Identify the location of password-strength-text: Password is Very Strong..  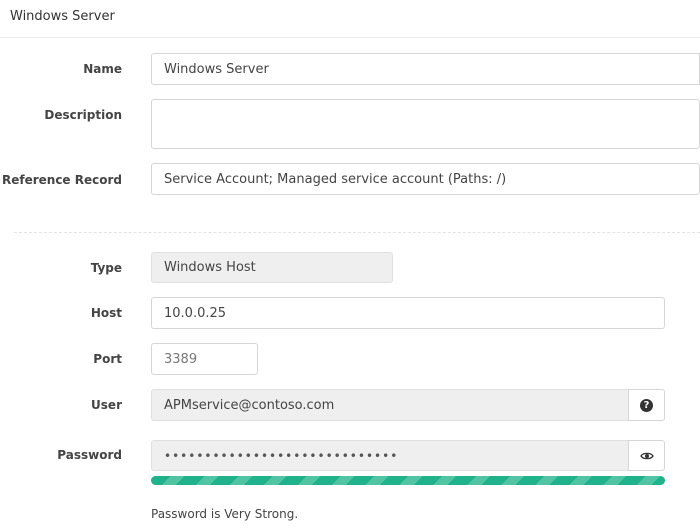
(225, 514).